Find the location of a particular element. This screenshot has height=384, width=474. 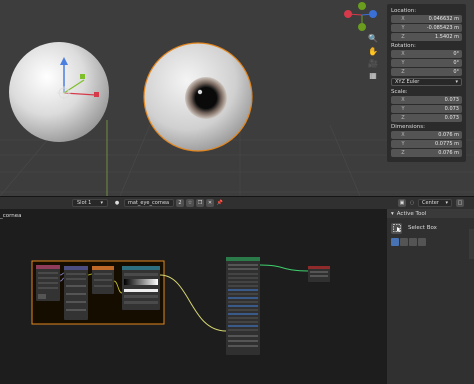

pupil is located at coordinates (206, 98).